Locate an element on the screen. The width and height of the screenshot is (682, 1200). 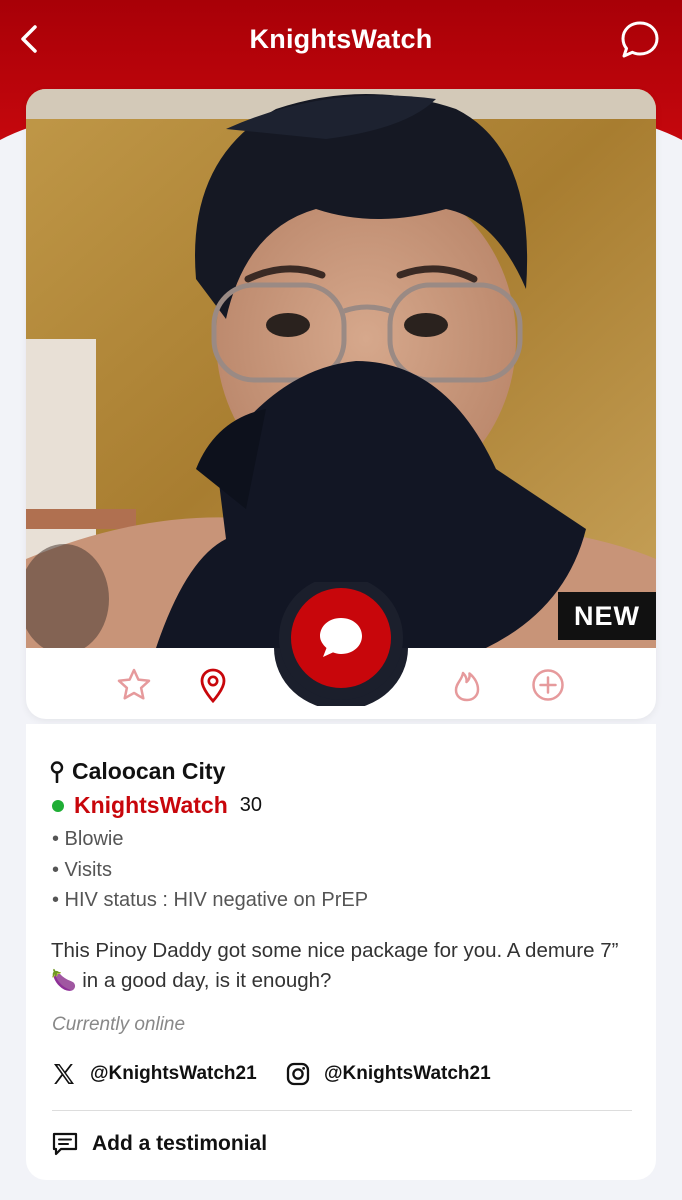
add-button is located at coordinates (548, 685).